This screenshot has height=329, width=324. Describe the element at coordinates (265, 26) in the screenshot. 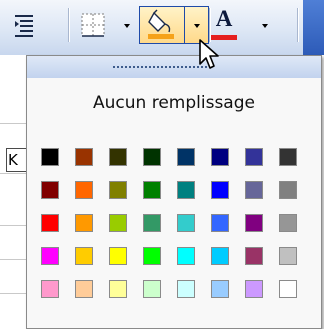

I see `font-color-dropdown-arrow` at that location.